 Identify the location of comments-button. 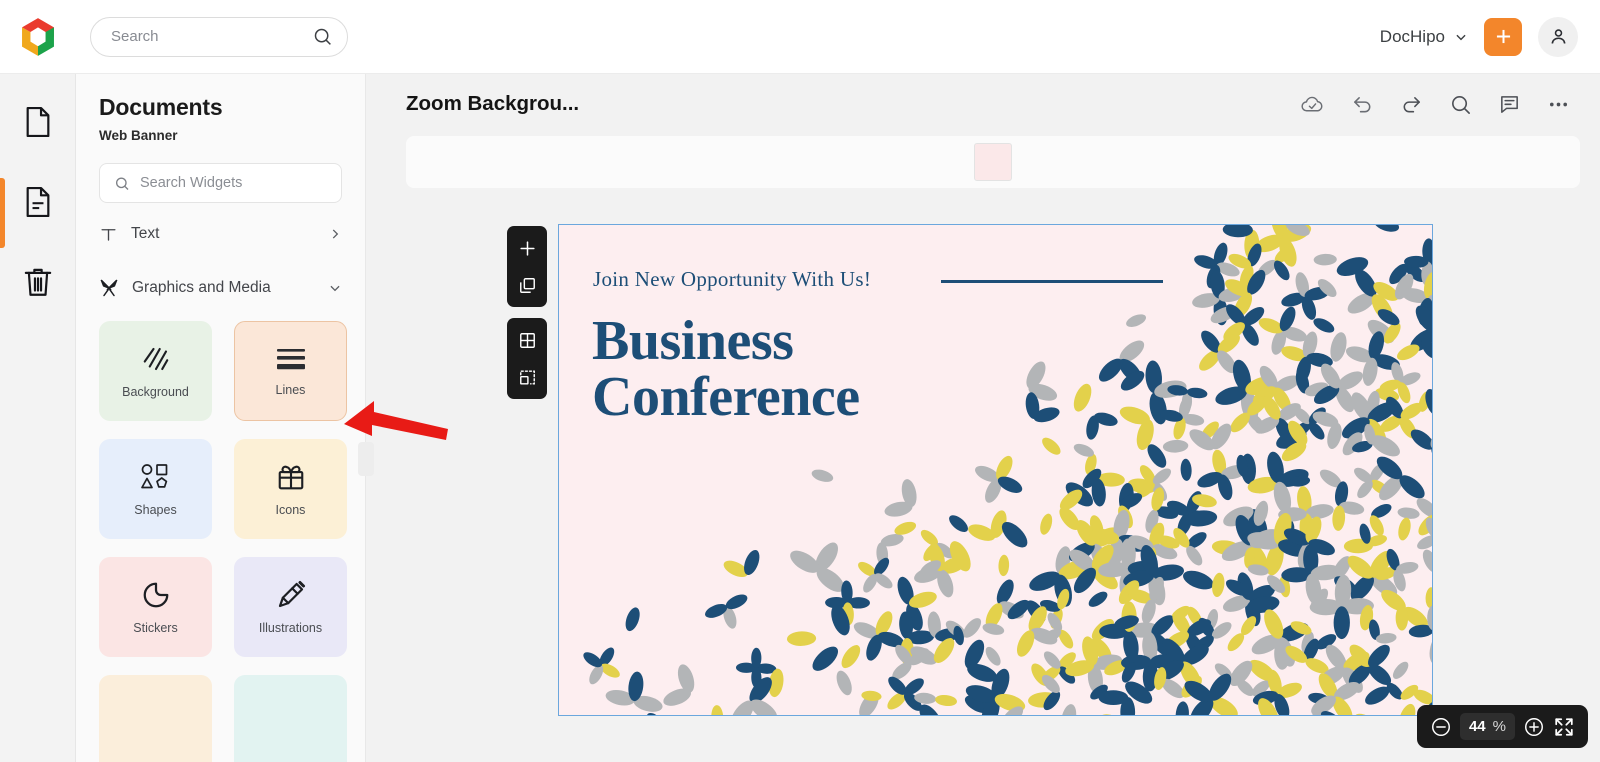
(1509, 104).